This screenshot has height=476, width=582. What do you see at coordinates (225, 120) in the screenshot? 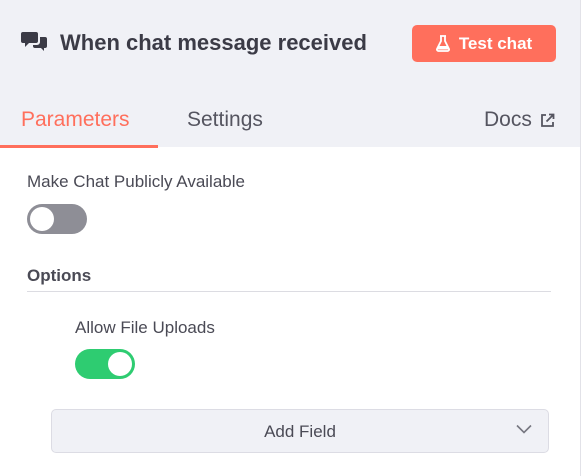
I see `tab-settings: Settings` at bounding box center [225, 120].